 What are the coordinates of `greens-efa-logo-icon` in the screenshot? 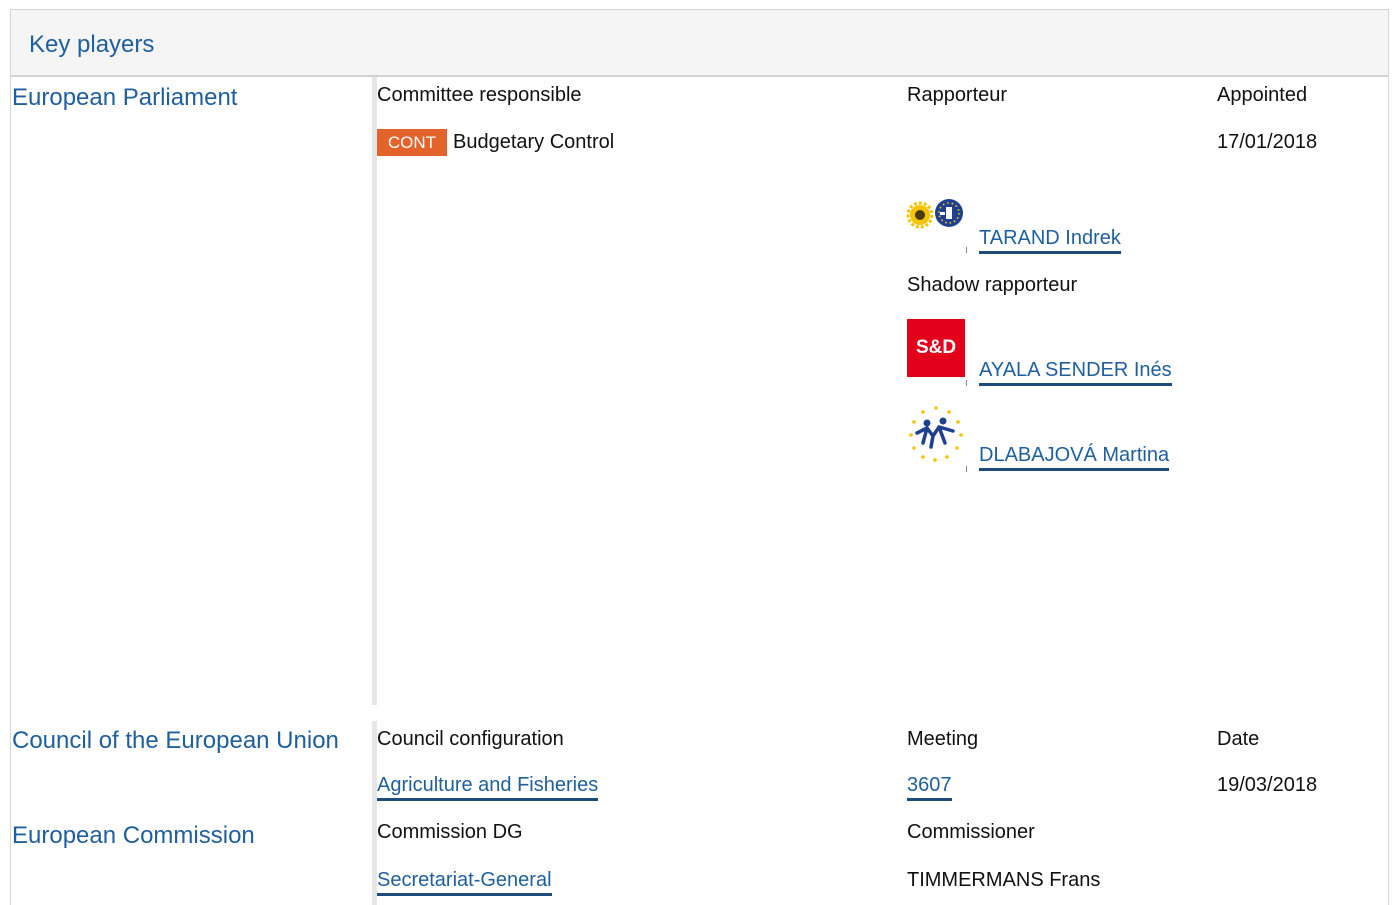 It's located at (934, 214).